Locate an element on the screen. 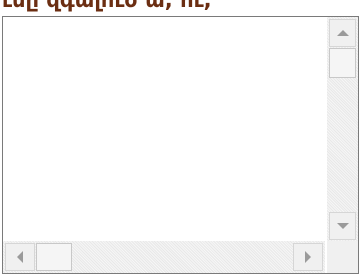  scroll-left-button is located at coordinates (20, 257).